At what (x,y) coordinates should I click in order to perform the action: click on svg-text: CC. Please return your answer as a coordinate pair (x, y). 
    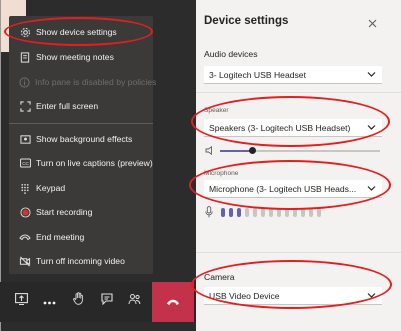
    Looking at the image, I should click on (25, 163).